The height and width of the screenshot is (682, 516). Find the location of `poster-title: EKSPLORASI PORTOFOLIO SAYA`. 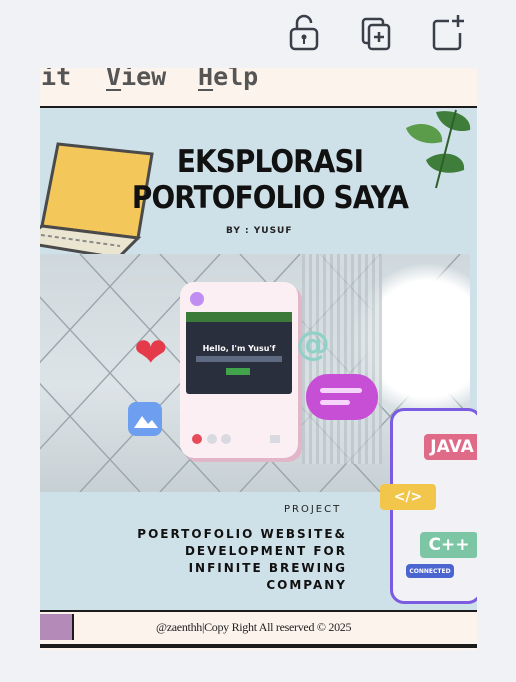

poster-title: EKSPLORASI PORTOFOLIO SAYA is located at coordinates (270, 180).